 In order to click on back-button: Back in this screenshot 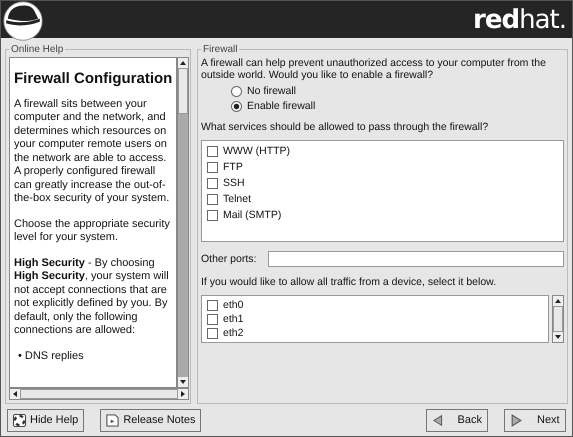, I will do `click(457, 420)`.